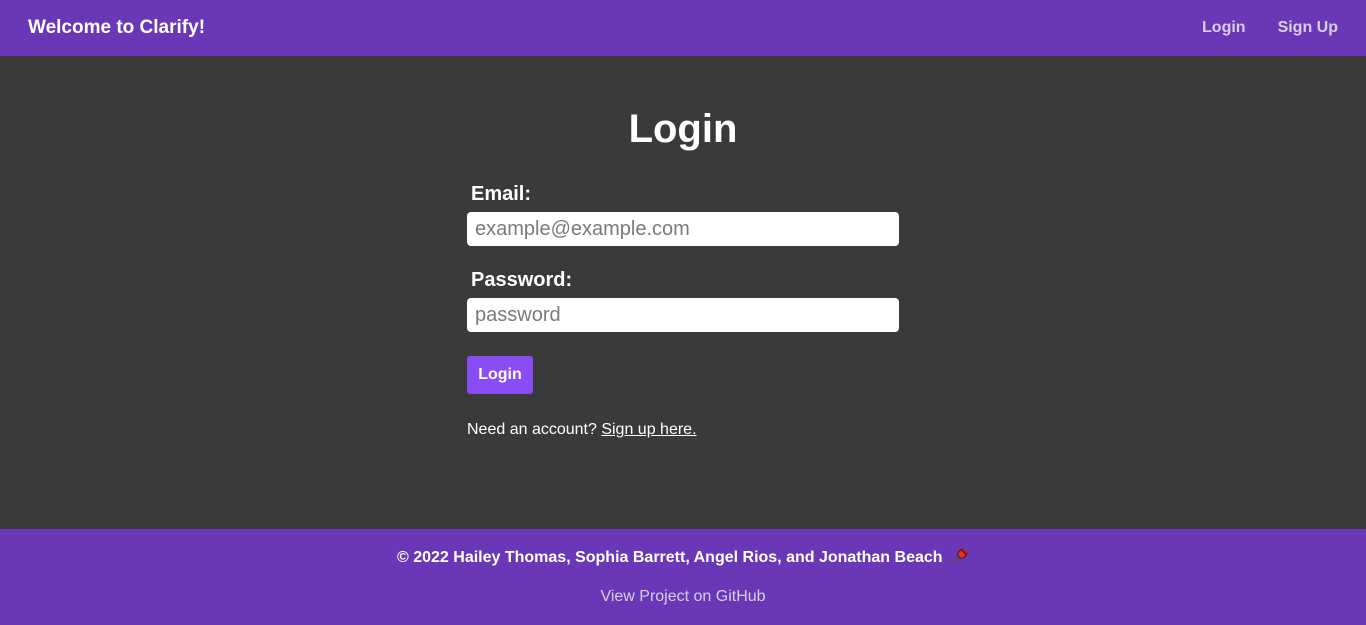  What do you see at coordinates (500, 375) in the screenshot?
I see `login-button: Login` at bounding box center [500, 375].